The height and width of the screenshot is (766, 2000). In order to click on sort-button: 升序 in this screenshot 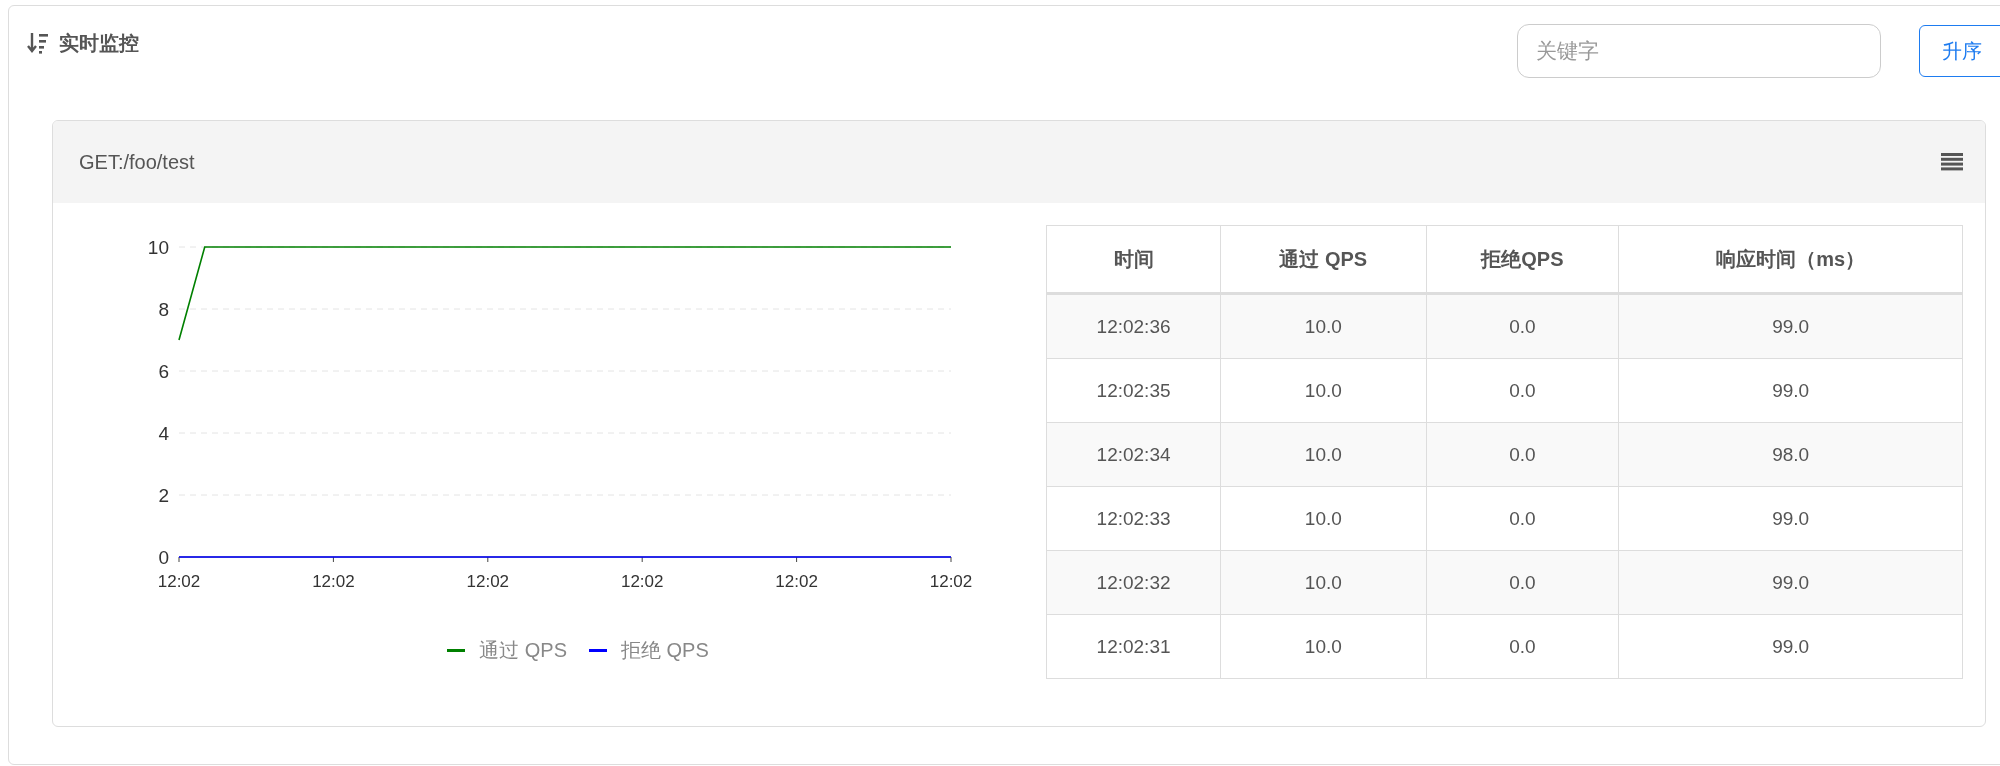, I will do `click(1959, 51)`.